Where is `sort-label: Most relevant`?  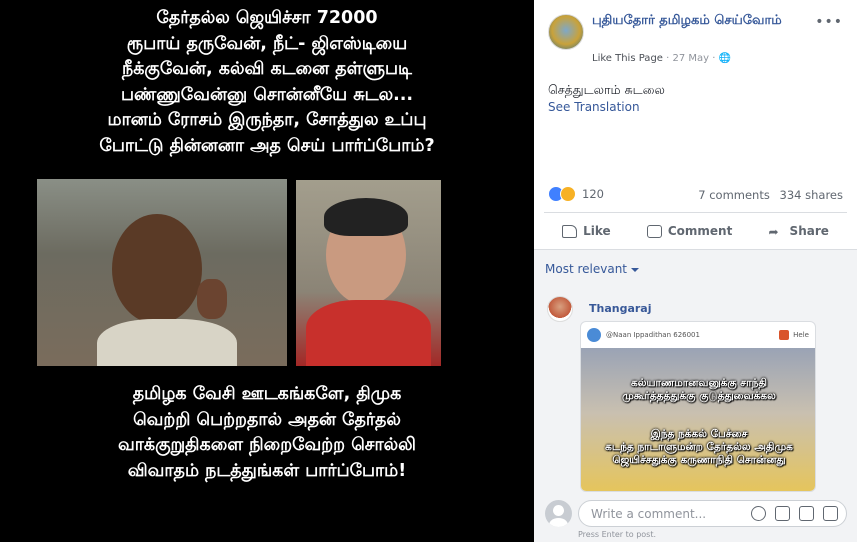
sort-label: Most relevant is located at coordinates (586, 269).